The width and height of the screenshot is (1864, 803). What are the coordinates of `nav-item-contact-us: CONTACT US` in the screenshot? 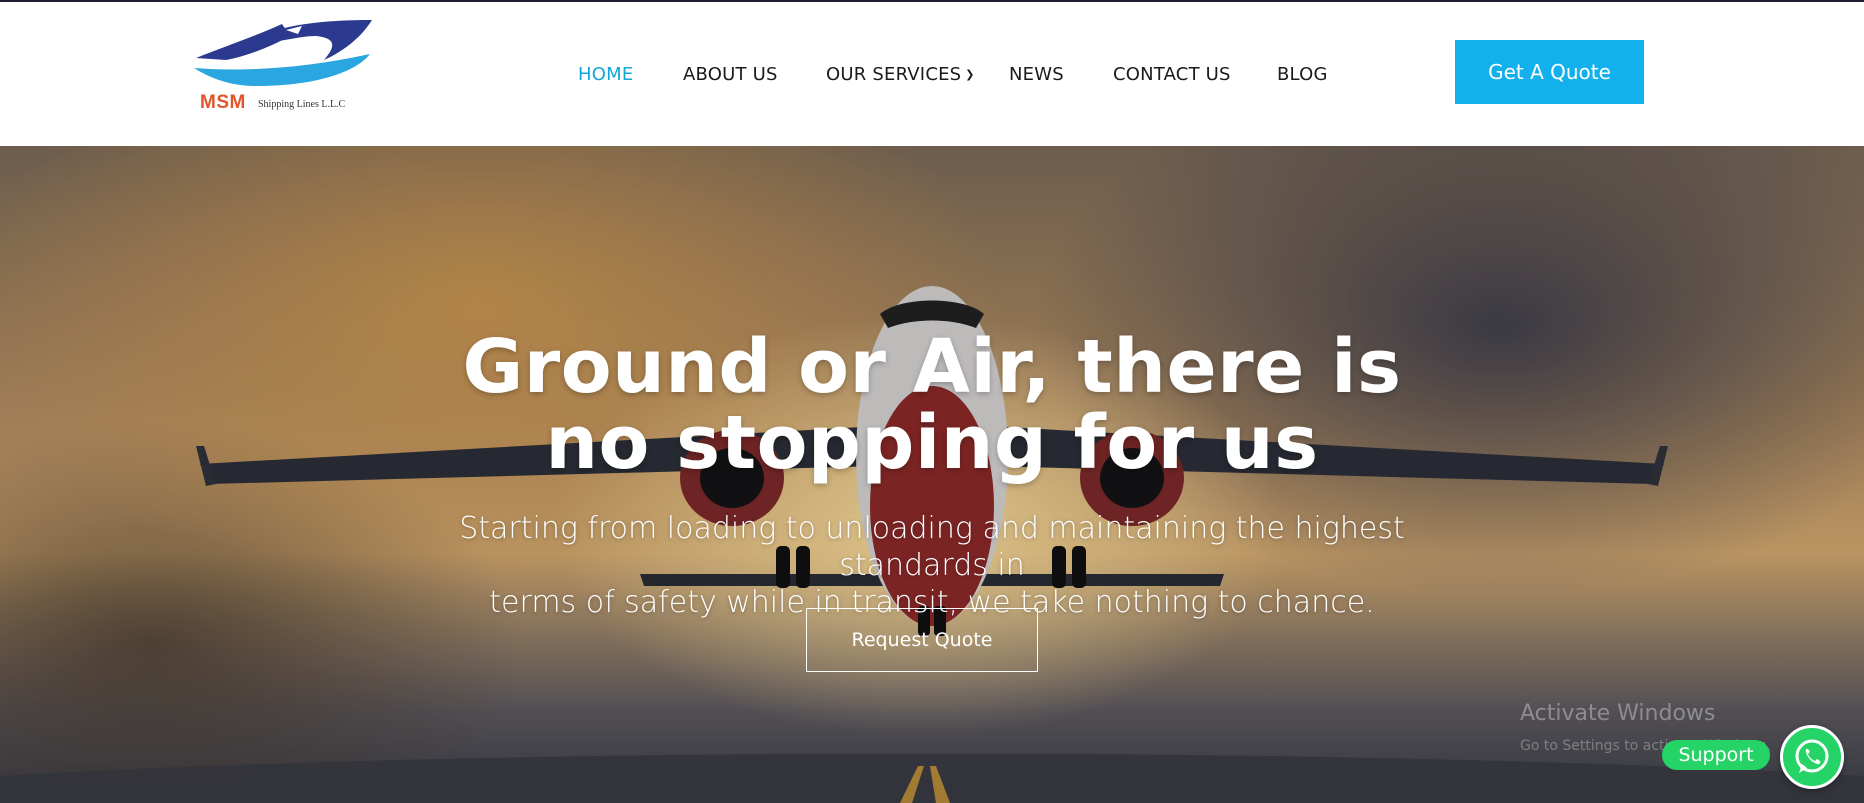 It's located at (1172, 74).